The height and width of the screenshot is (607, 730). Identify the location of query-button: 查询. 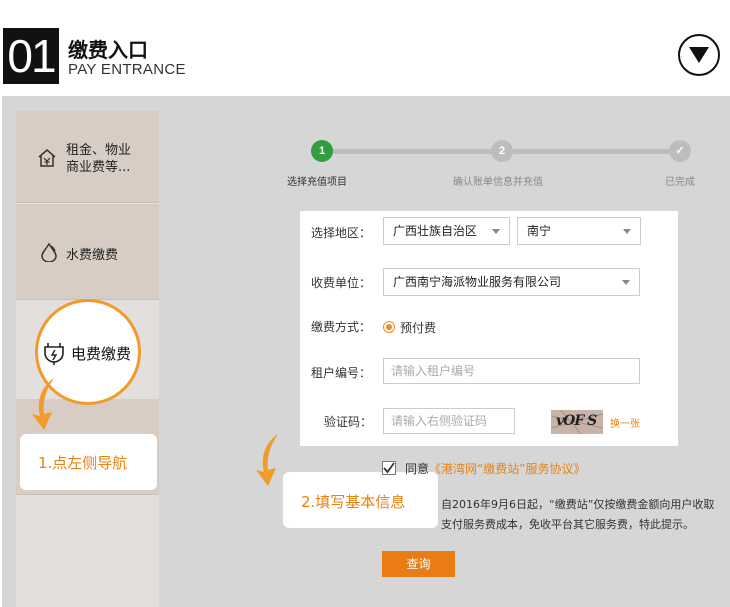
(418, 564).